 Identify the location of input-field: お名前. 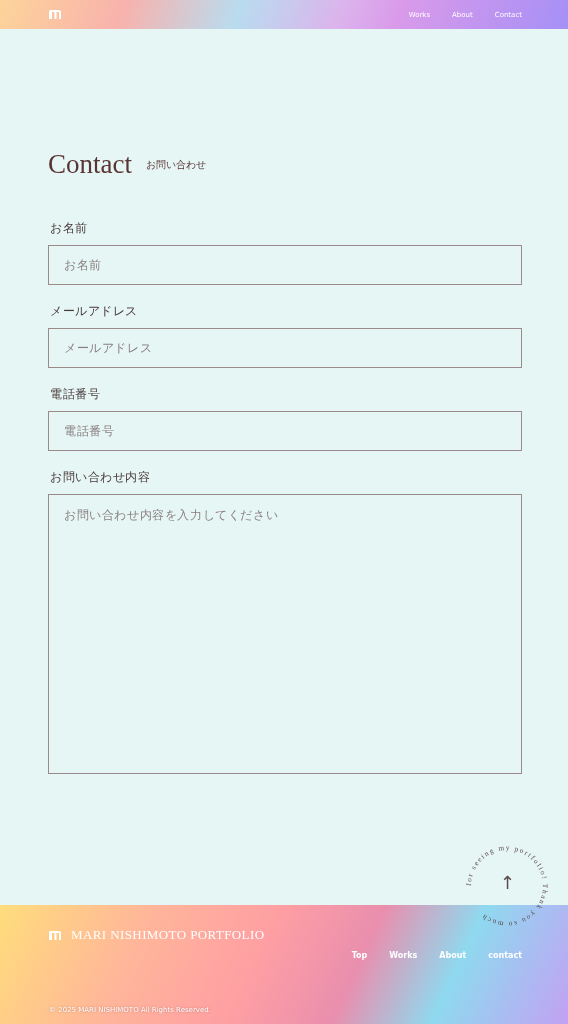
(285, 265).